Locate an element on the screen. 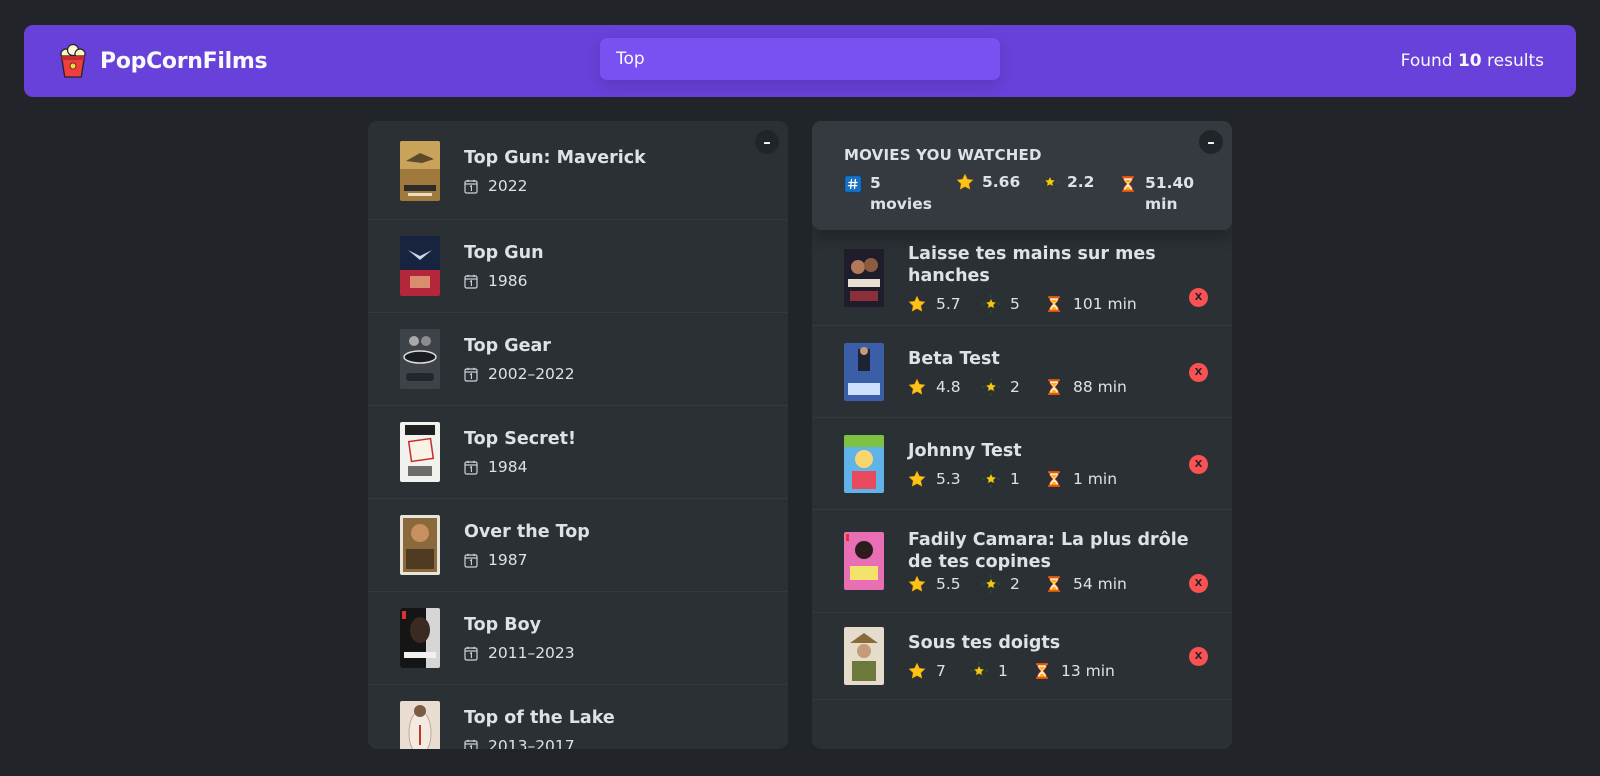  search-input is located at coordinates (800, 59).